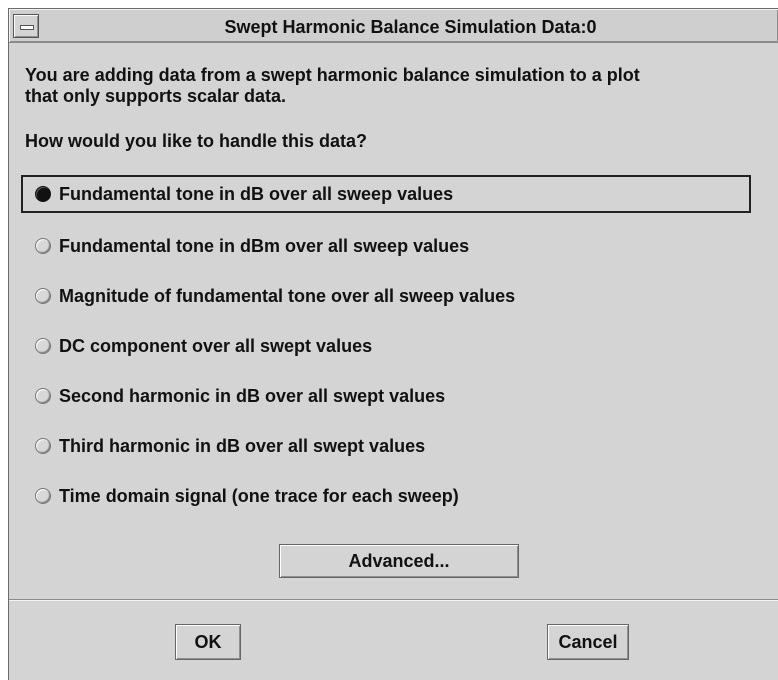  Describe the element at coordinates (156, 96) in the screenshot. I see `message-line-2: that only supports scalar data.` at that location.